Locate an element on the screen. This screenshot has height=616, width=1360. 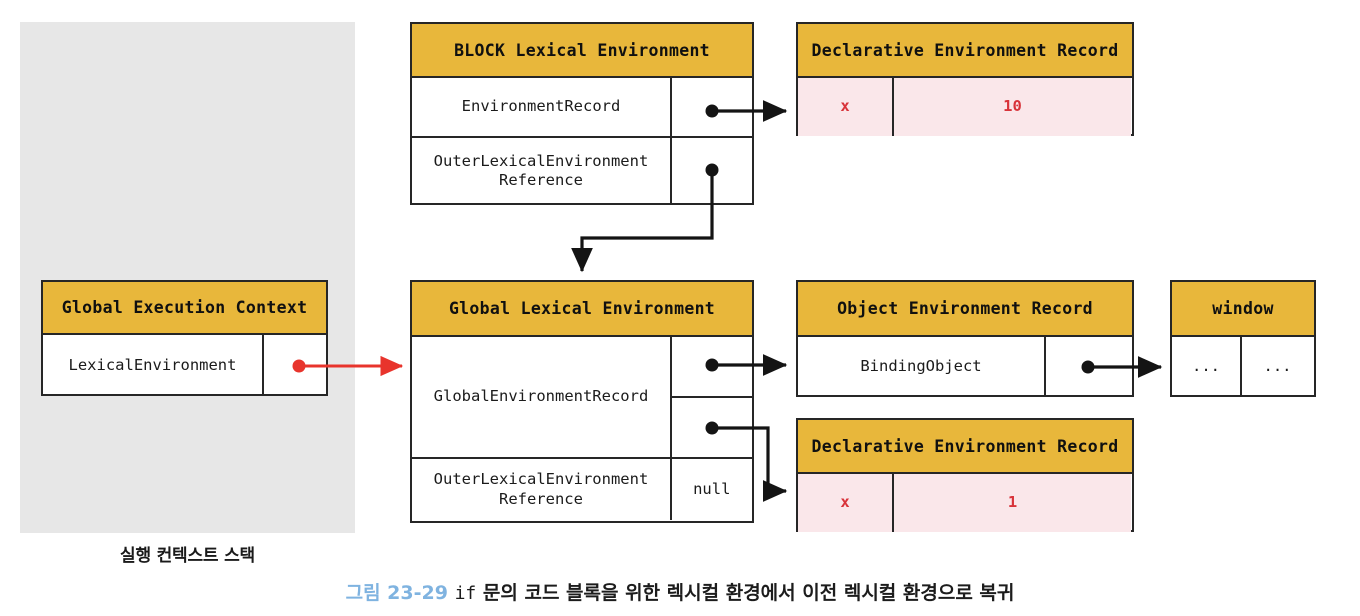
global-environment-record-label: GlobalEnvironmentRecord is located at coordinates (542, 397).